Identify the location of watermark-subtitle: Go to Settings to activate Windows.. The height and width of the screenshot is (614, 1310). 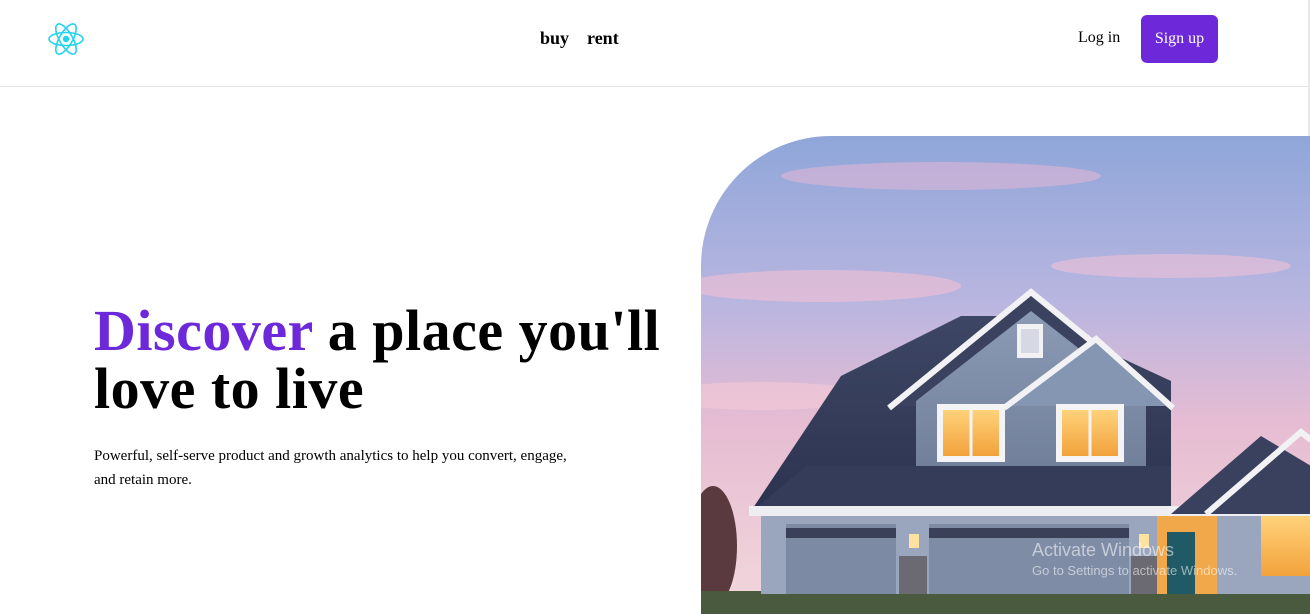
(1135, 570).